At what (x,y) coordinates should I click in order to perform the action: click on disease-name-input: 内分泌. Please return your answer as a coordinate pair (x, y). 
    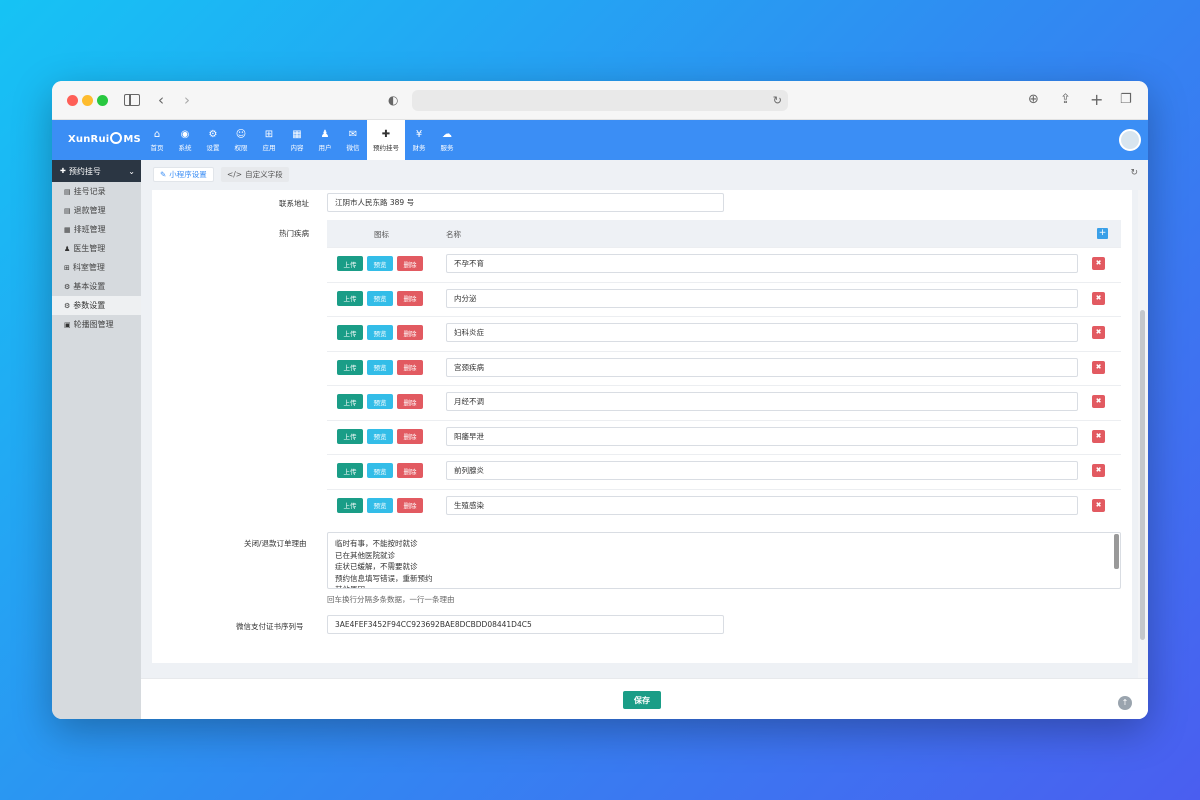
    Looking at the image, I should click on (762, 298).